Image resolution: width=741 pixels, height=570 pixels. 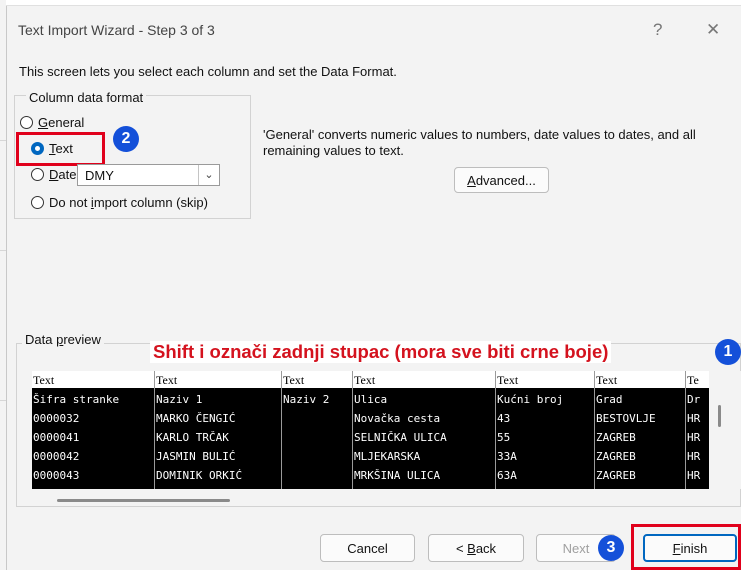 I want to click on column-data-format-label: Column data format, so click(x=86, y=97).